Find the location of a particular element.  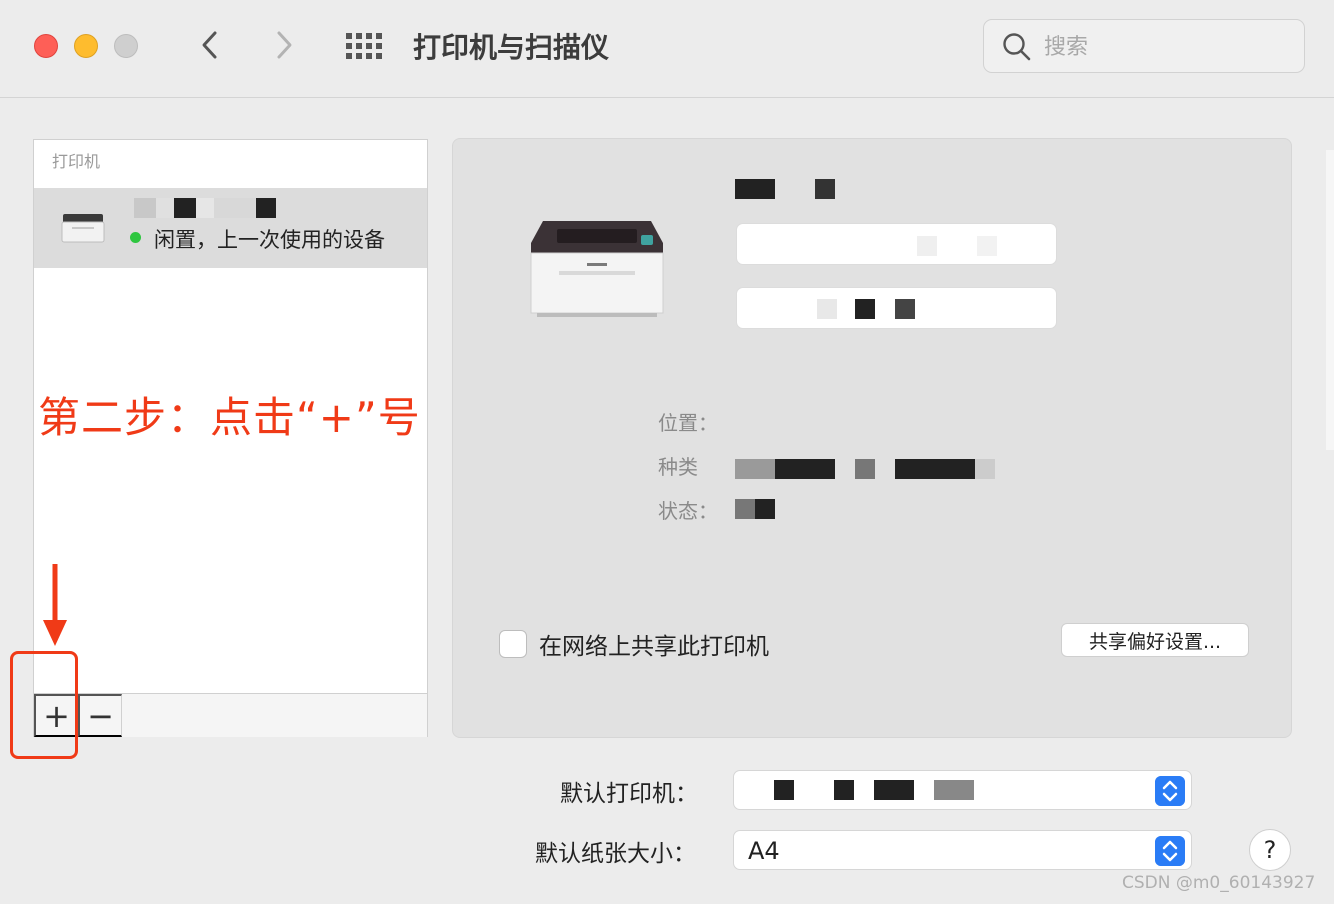

share-printer-row: 在网络上共享此打印机 is located at coordinates (634, 644).